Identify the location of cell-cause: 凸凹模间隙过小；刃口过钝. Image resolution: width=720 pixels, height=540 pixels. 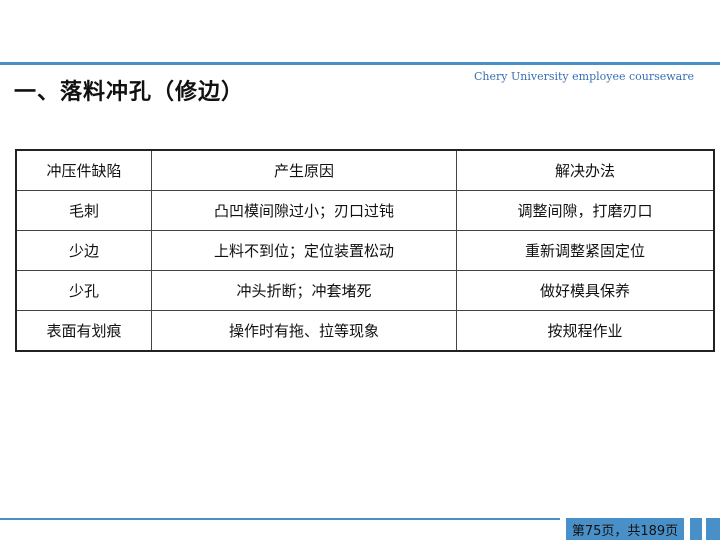
(304, 210).